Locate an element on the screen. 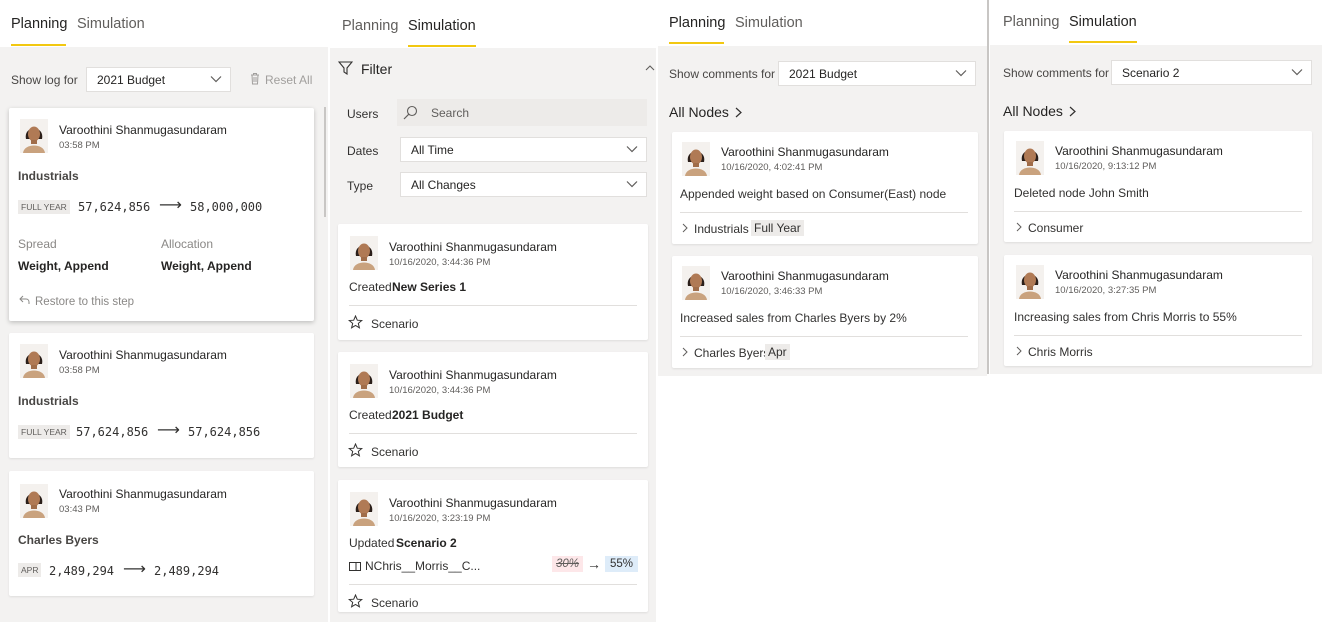 Image resolution: width=1322 pixels, height=622 pixels. show-comments-label: Show comments for is located at coordinates (722, 74).